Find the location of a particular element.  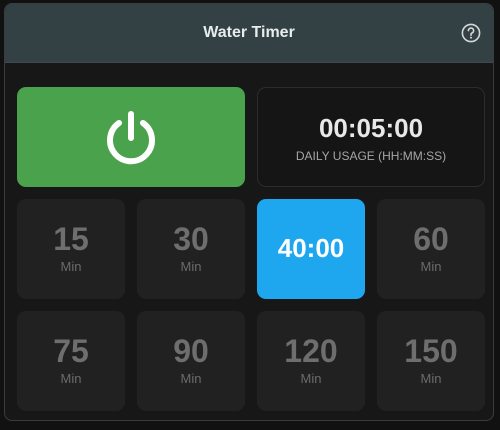

card-header: Water Timer is located at coordinates (249, 33).